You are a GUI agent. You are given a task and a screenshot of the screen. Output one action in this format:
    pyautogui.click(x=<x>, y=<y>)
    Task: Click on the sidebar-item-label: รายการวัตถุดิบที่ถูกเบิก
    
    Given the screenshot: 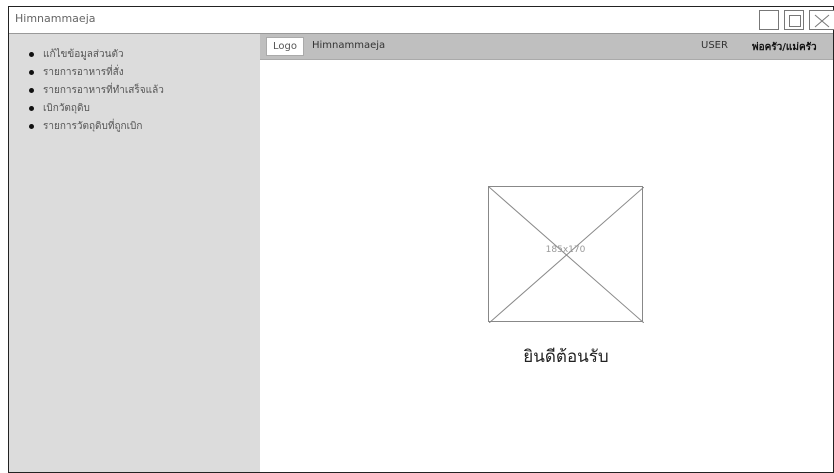 What is the action you would take?
    pyautogui.click(x=93, y=126)
    